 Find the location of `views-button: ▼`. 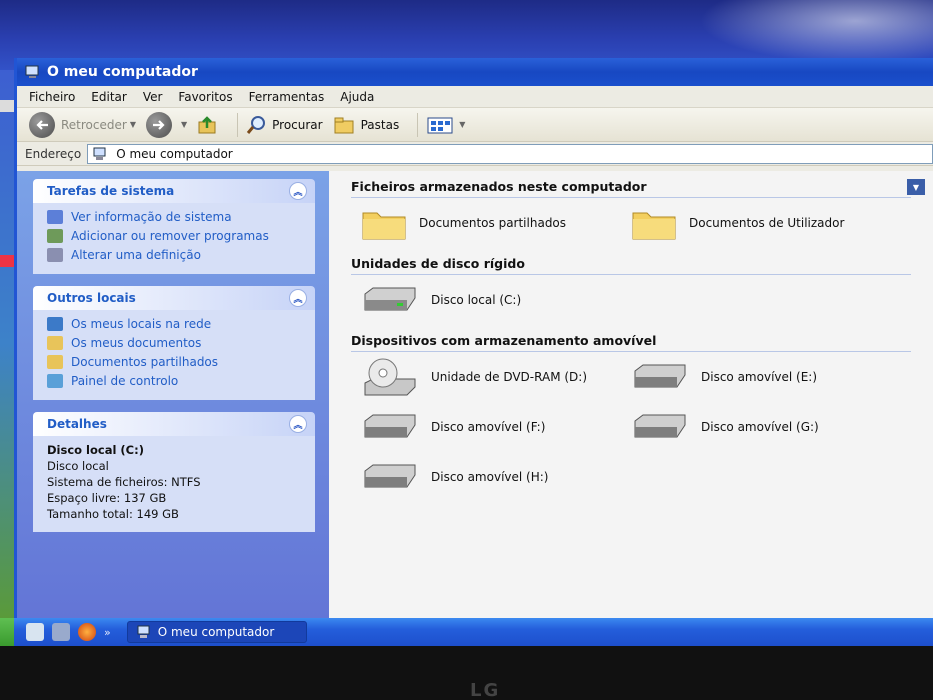

views-button: ▼ is located at coordinates (445, 125).